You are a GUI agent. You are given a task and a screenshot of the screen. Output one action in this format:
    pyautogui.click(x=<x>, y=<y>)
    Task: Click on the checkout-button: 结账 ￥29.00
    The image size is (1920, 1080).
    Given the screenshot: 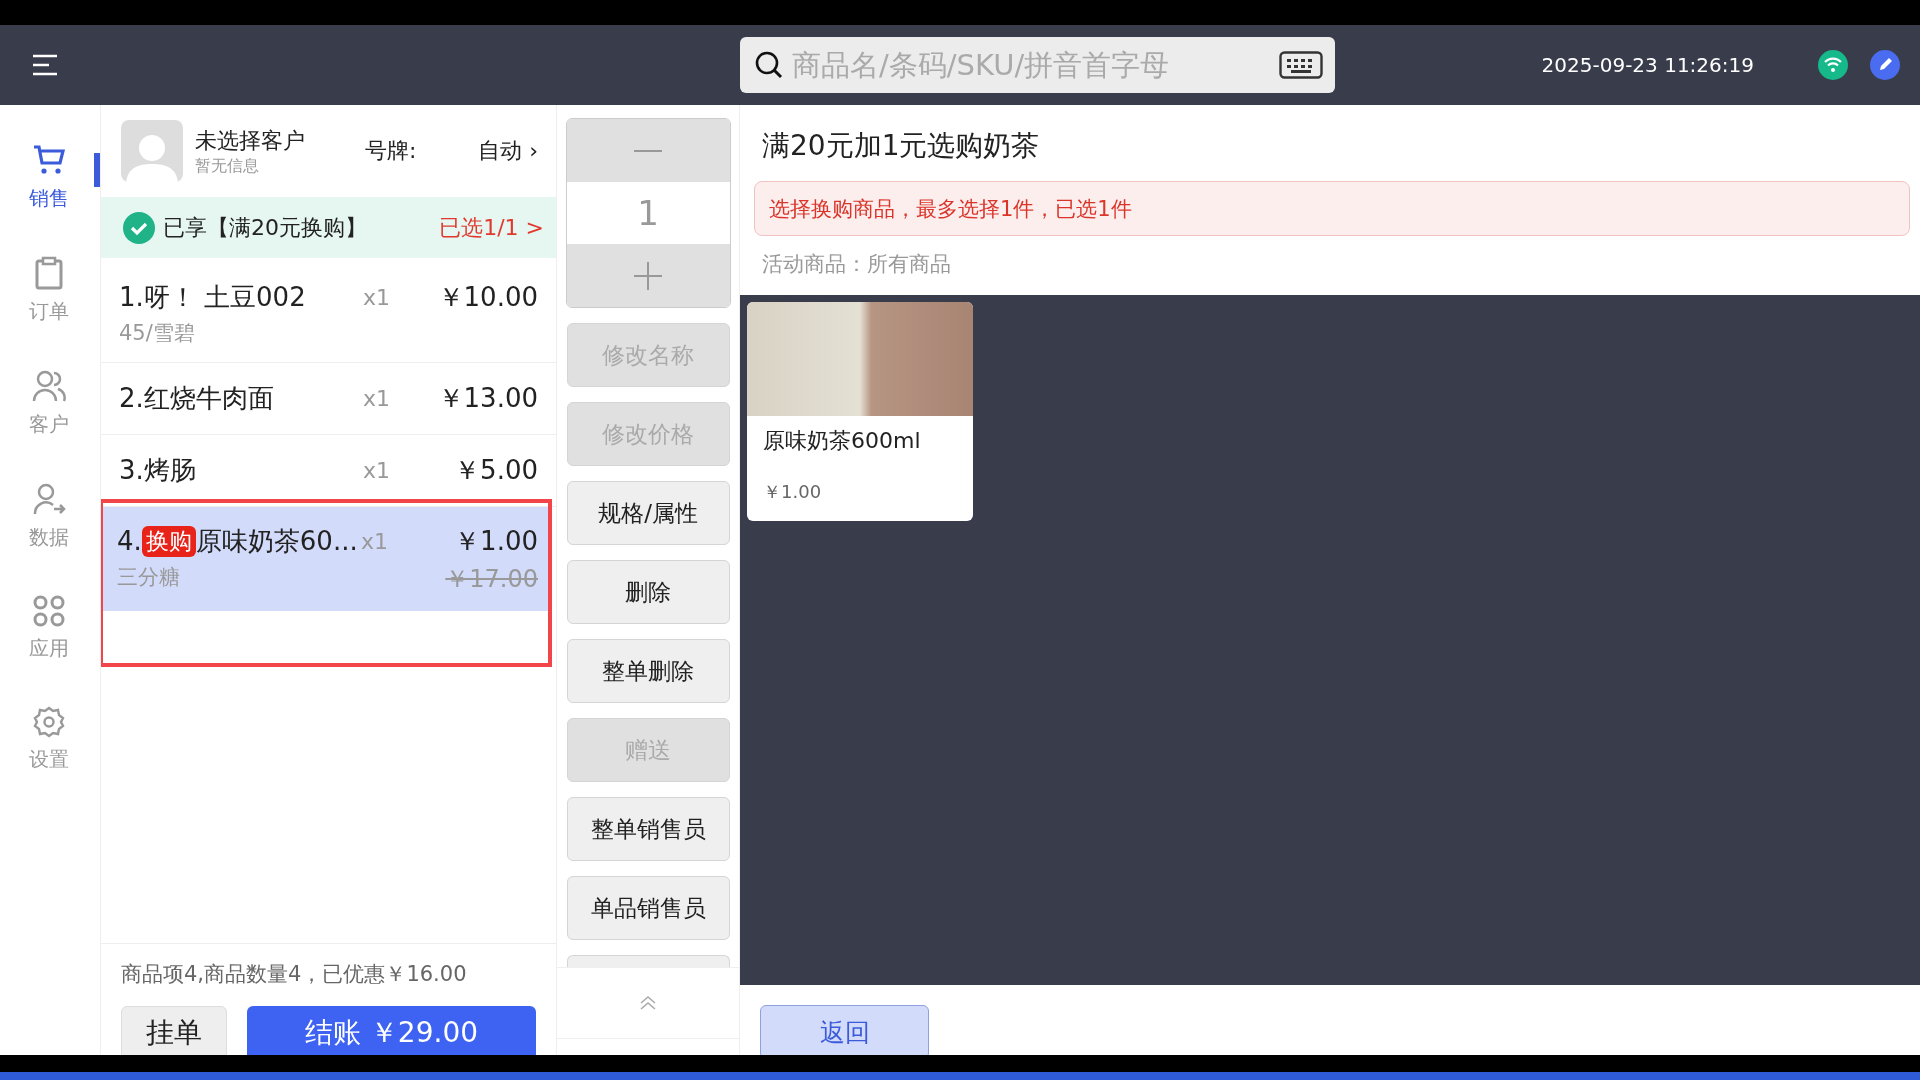 What is the action you would take?
    pyautogui.click(x=391, y=1030)
    